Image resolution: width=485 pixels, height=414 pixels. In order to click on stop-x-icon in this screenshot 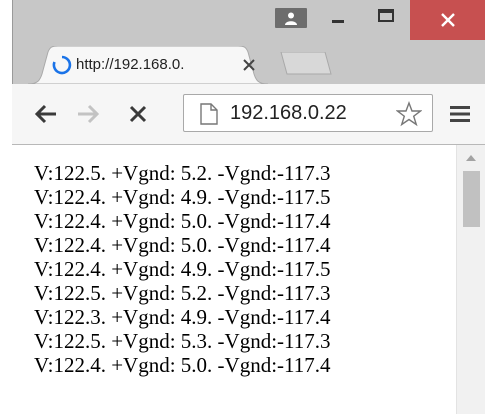, I will do `click(138, 114)`.